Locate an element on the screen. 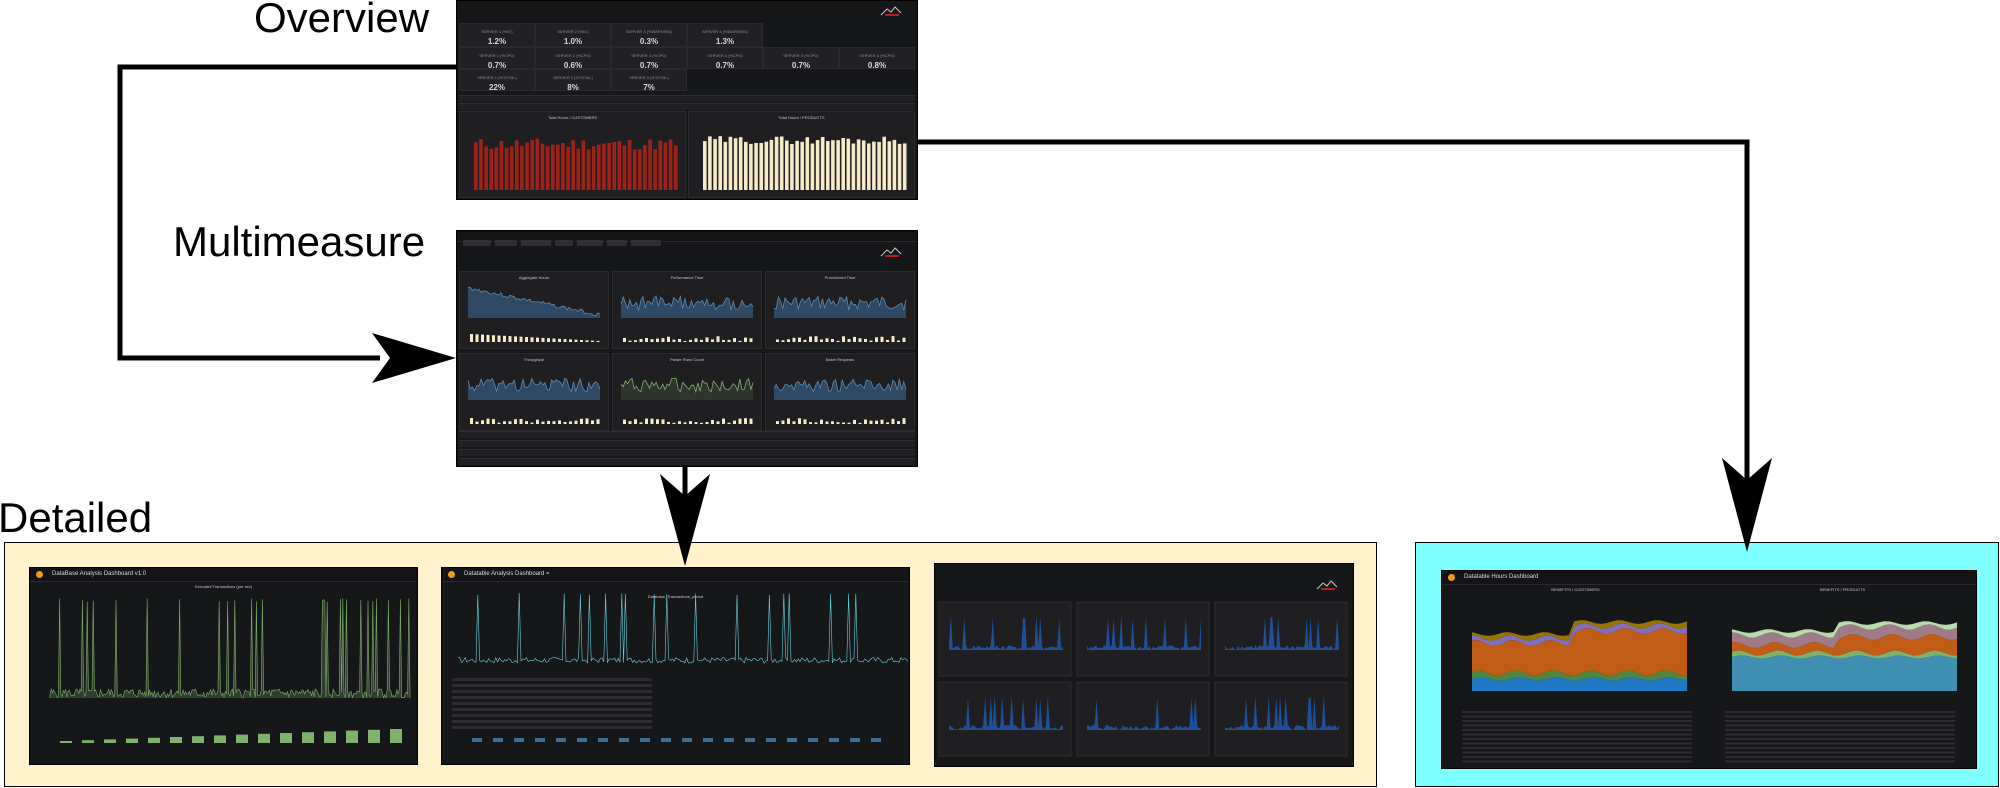 This screenshot has width=2000, height=788. stat-value: 0.7% is located at coordinates (801, 65).